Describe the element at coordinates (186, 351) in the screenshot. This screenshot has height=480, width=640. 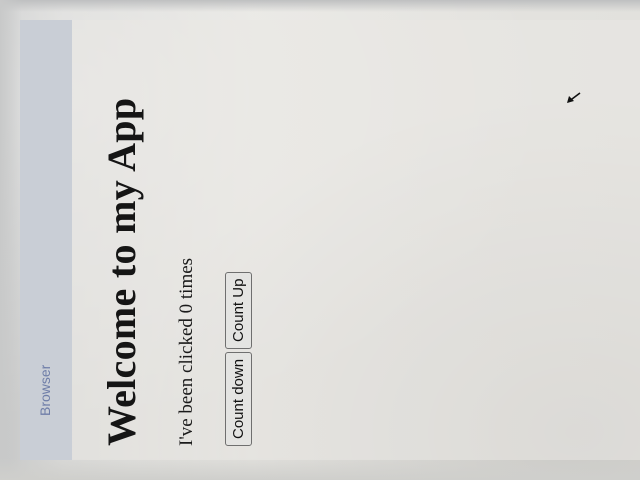
I see `click-count-text: I've been clicked 0 times` at that location.